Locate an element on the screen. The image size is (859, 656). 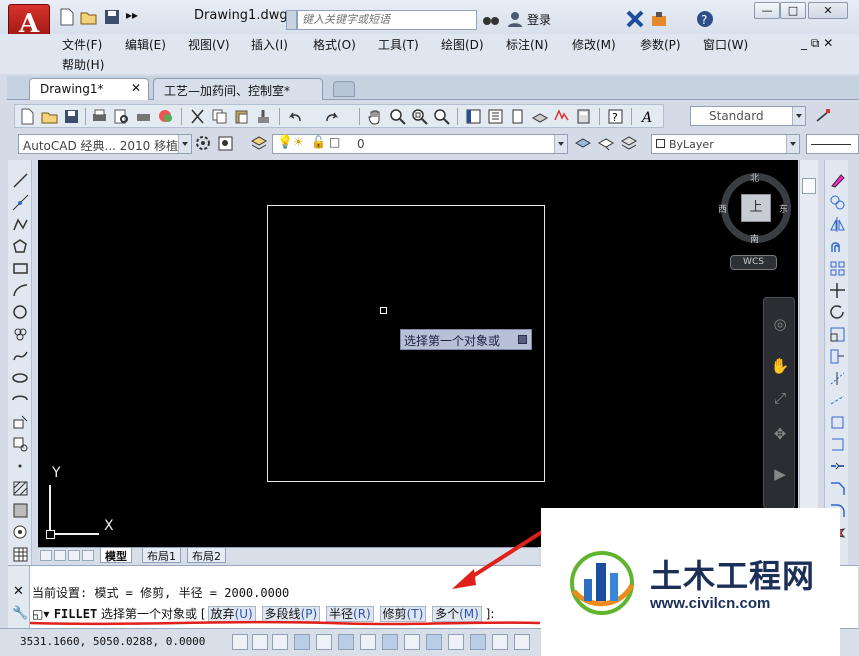
new-icon is located at coordinates (27, 116).